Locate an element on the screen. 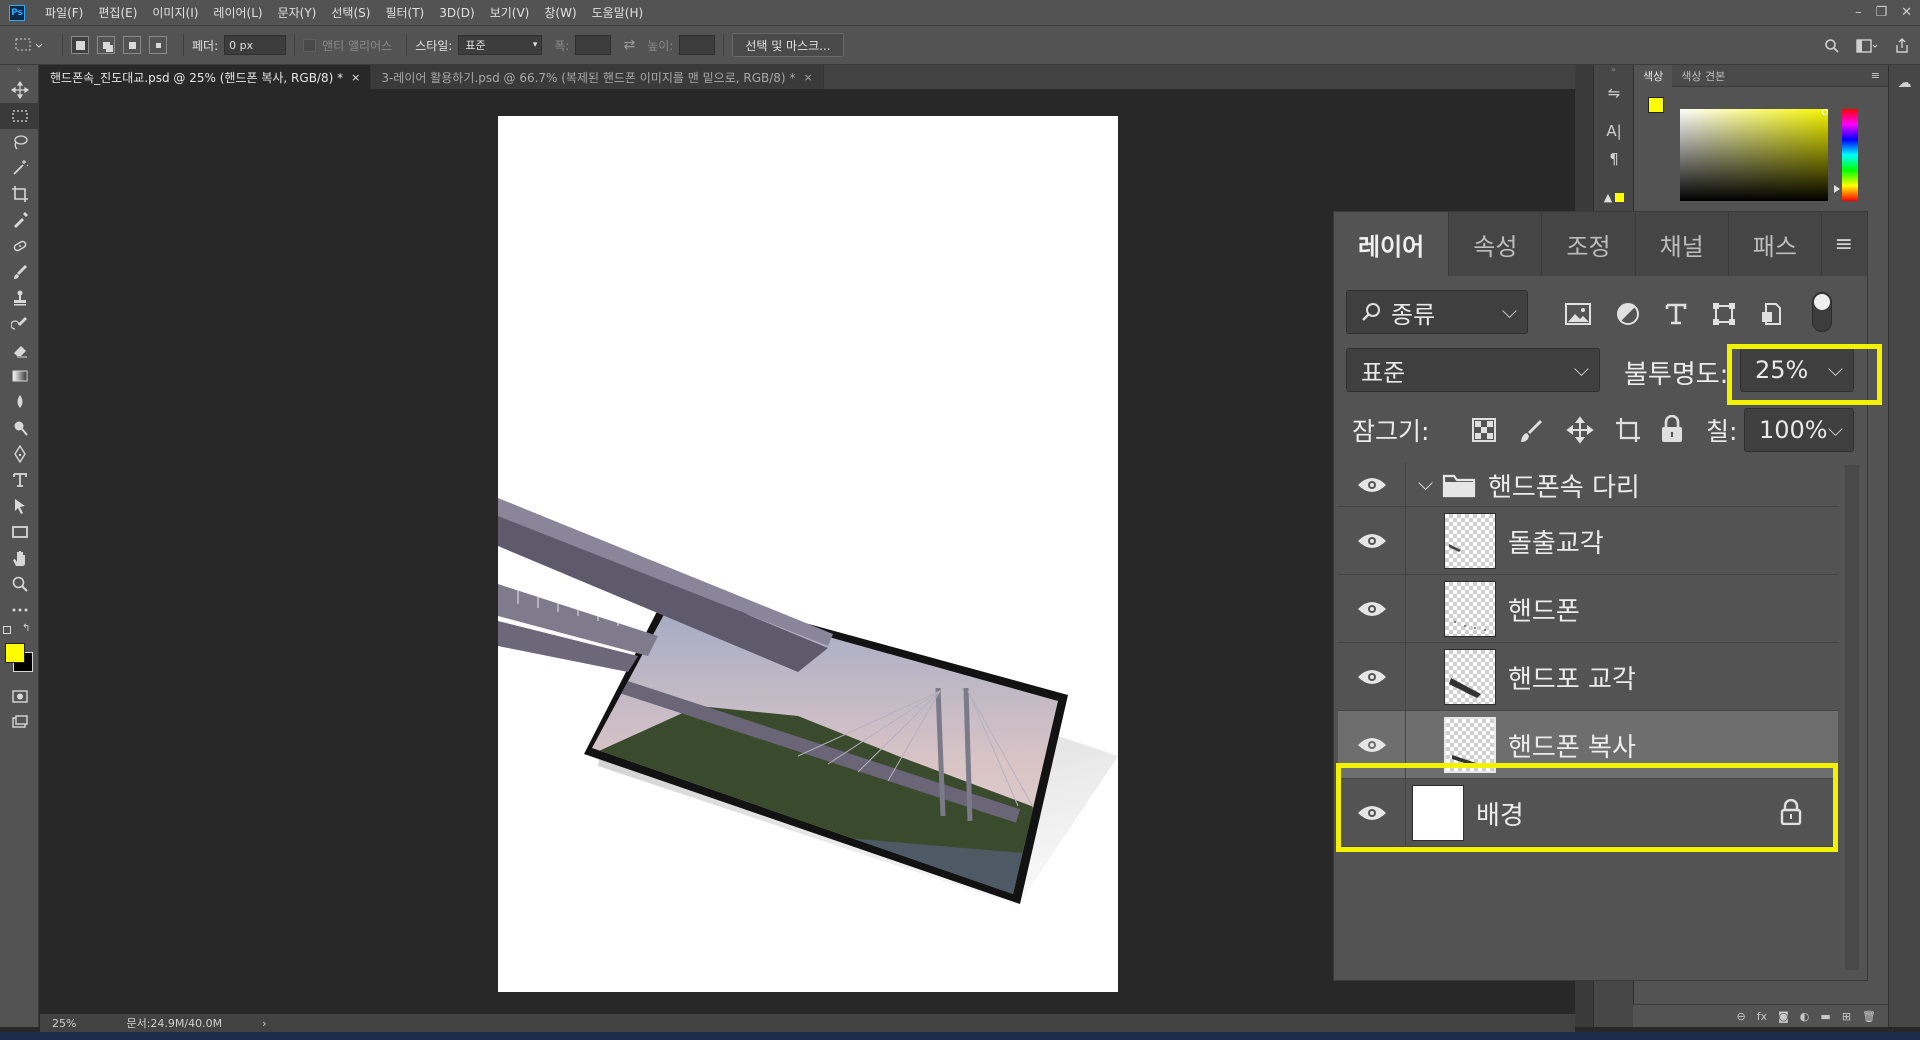  menu-view: 보기(V) is located at coordinates (510, 12).